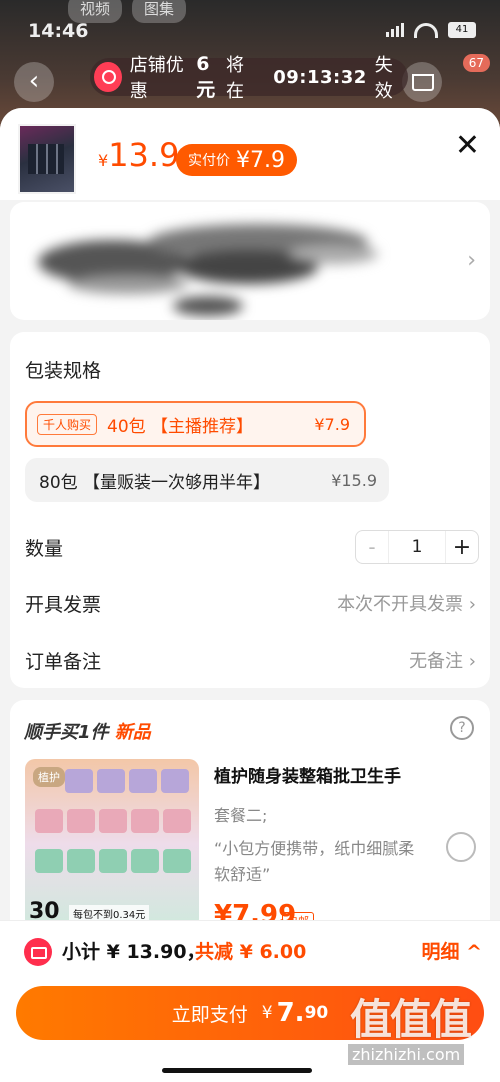 This screenshot has width=500, height=1082. What do you see at coordinates (63, 662) in the screenshot?
I see `note-label: 订单备注` at bounding box center [63, 662].